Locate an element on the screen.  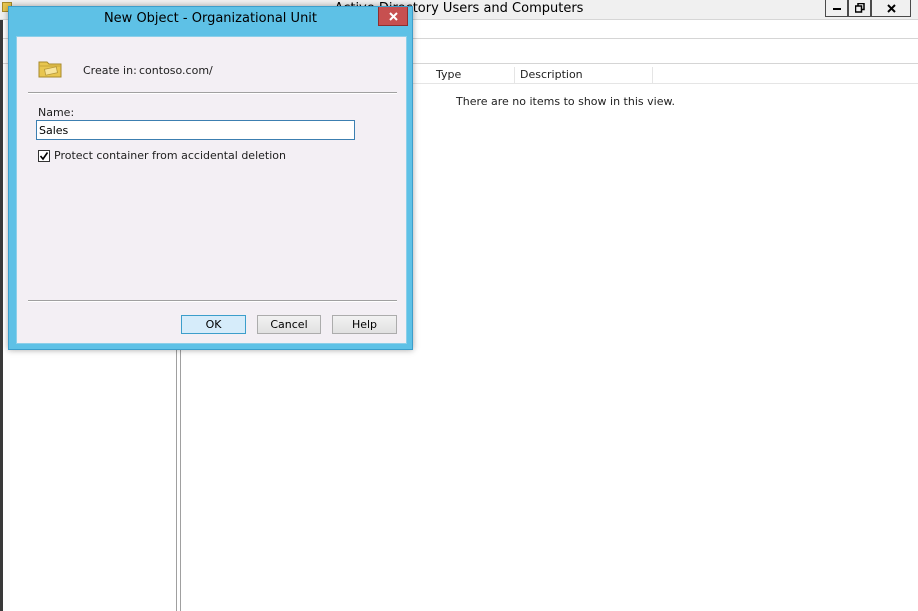
dialog-close-button is located at coordinates (393, 16).